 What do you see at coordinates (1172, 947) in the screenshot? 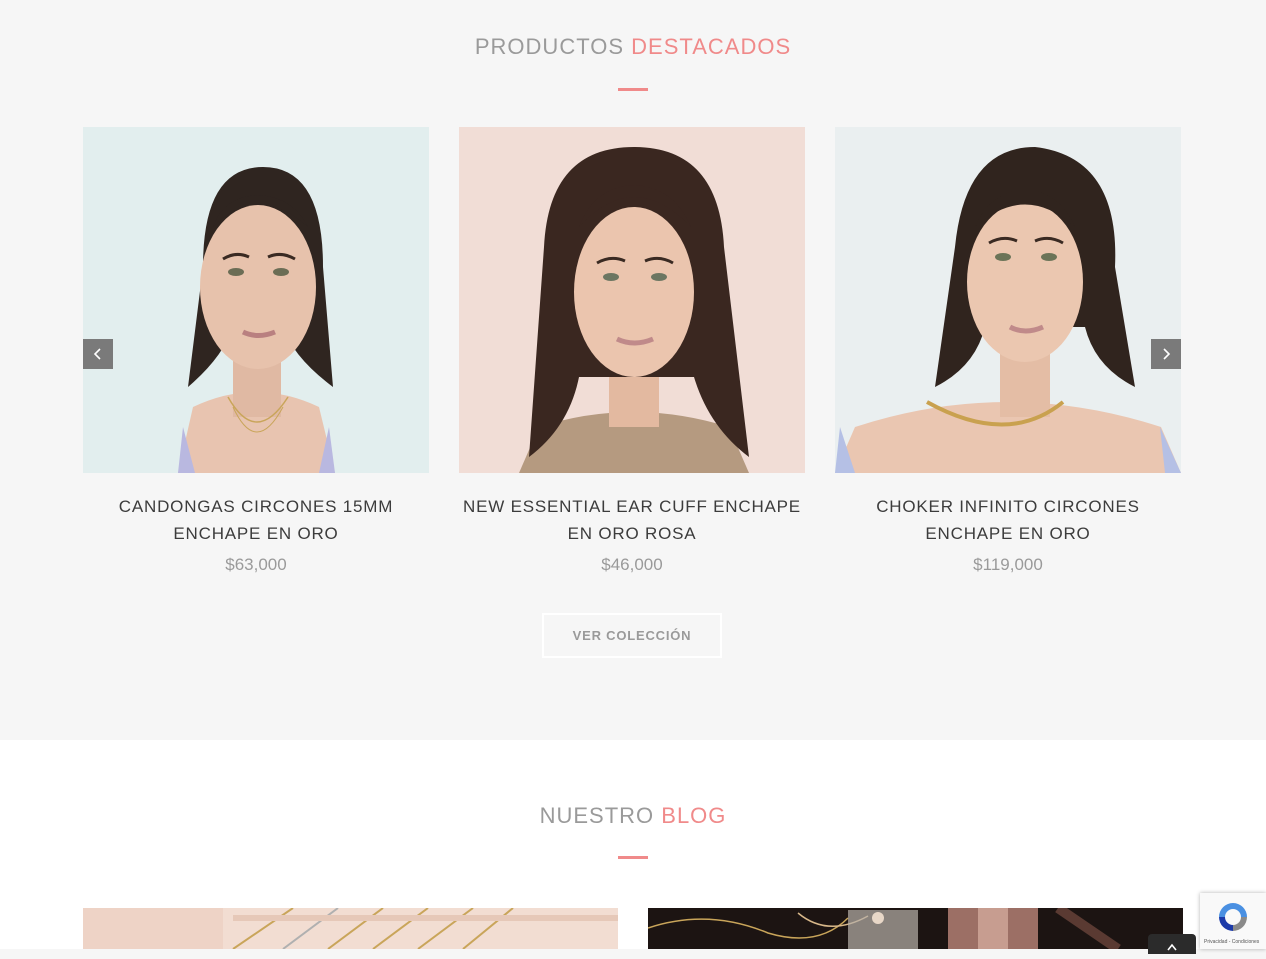
I see `chevron-up-icon` at bounding box center [1172, 947].